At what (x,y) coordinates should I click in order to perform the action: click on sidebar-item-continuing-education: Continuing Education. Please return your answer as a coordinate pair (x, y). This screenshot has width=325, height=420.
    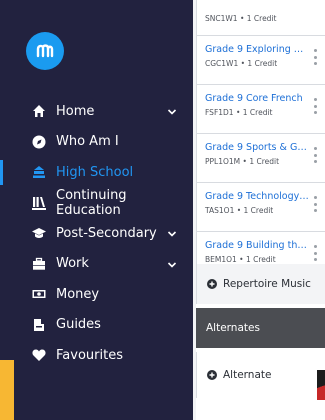
    Looking at the image, I should click on (96, 203).